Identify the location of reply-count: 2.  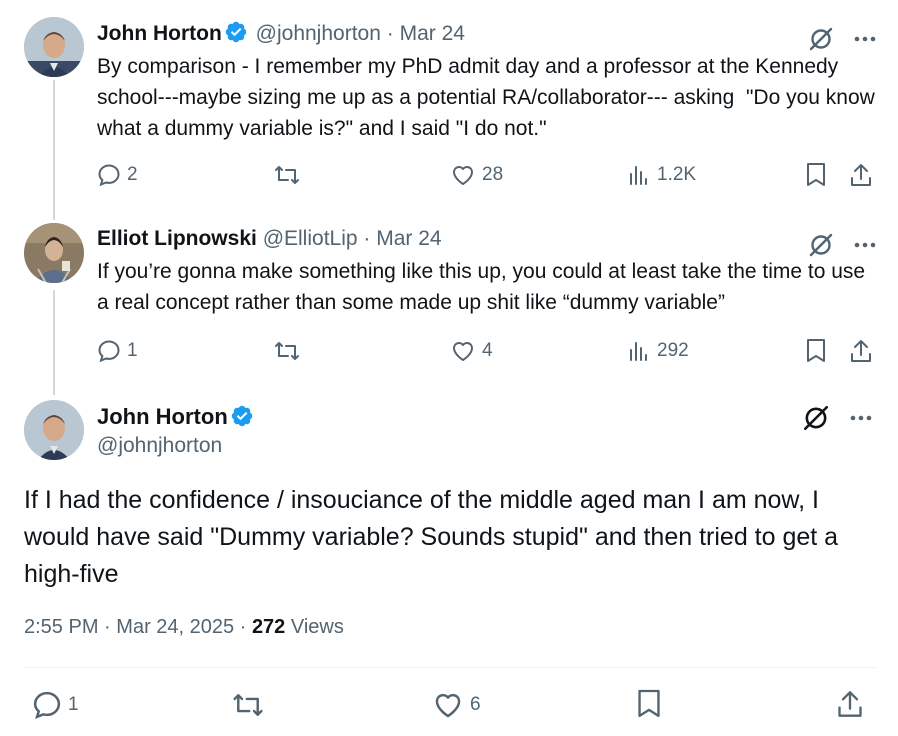
(132, 174).